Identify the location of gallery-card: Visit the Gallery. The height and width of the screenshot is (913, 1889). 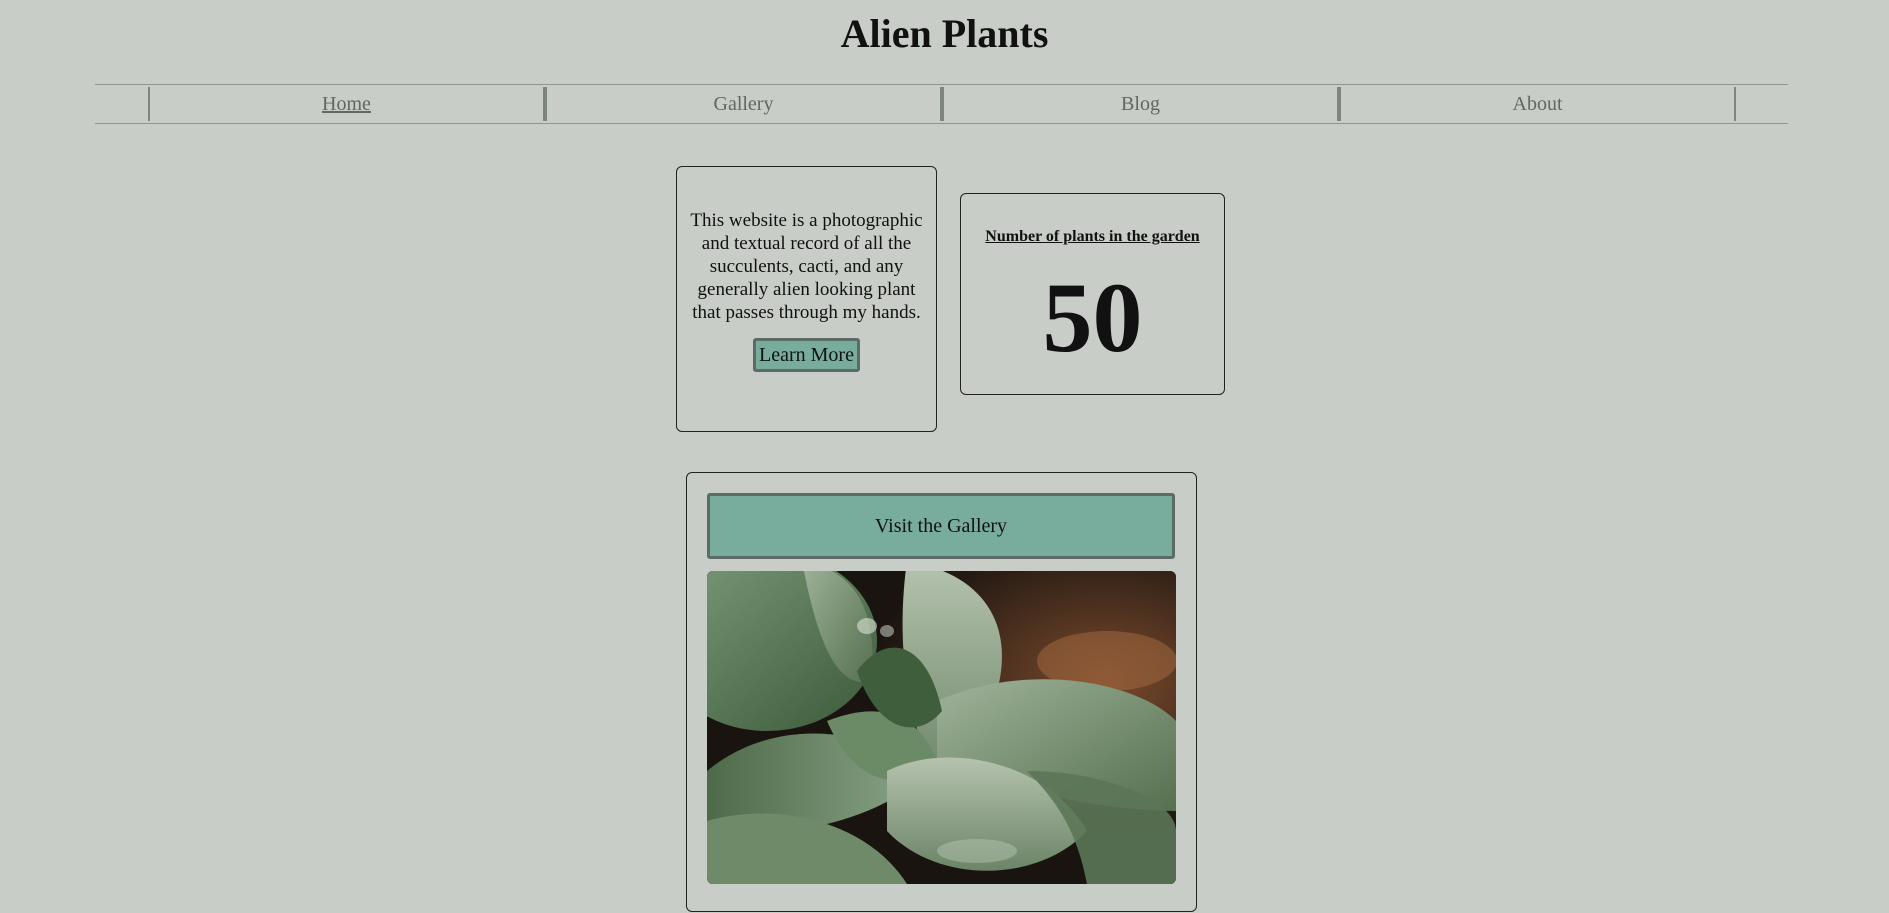
(941, 692).